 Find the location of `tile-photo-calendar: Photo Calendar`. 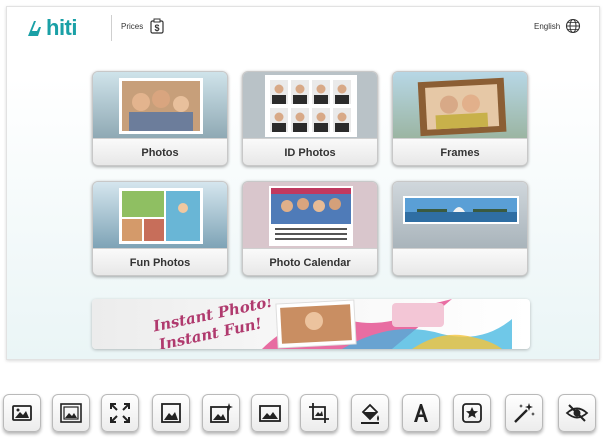

tile-photo-calendar: Photo Calendar is located at coordinates (310, 228).